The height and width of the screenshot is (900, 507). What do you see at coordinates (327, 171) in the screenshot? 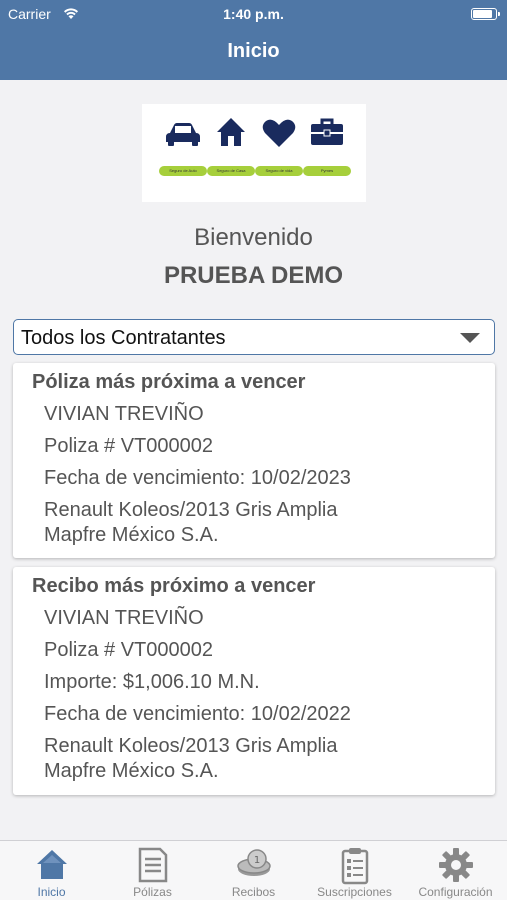
I see `logo-tag: Pymes` at bounding box center [327, 171].